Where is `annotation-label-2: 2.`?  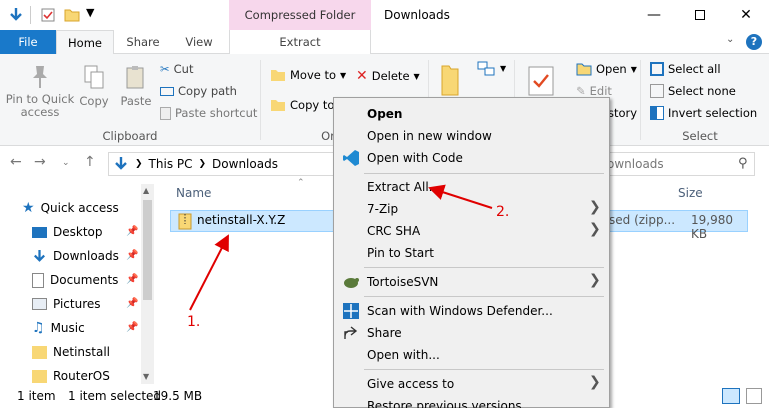 annotation-label-2: 2. is located at coordinates (503, 212).